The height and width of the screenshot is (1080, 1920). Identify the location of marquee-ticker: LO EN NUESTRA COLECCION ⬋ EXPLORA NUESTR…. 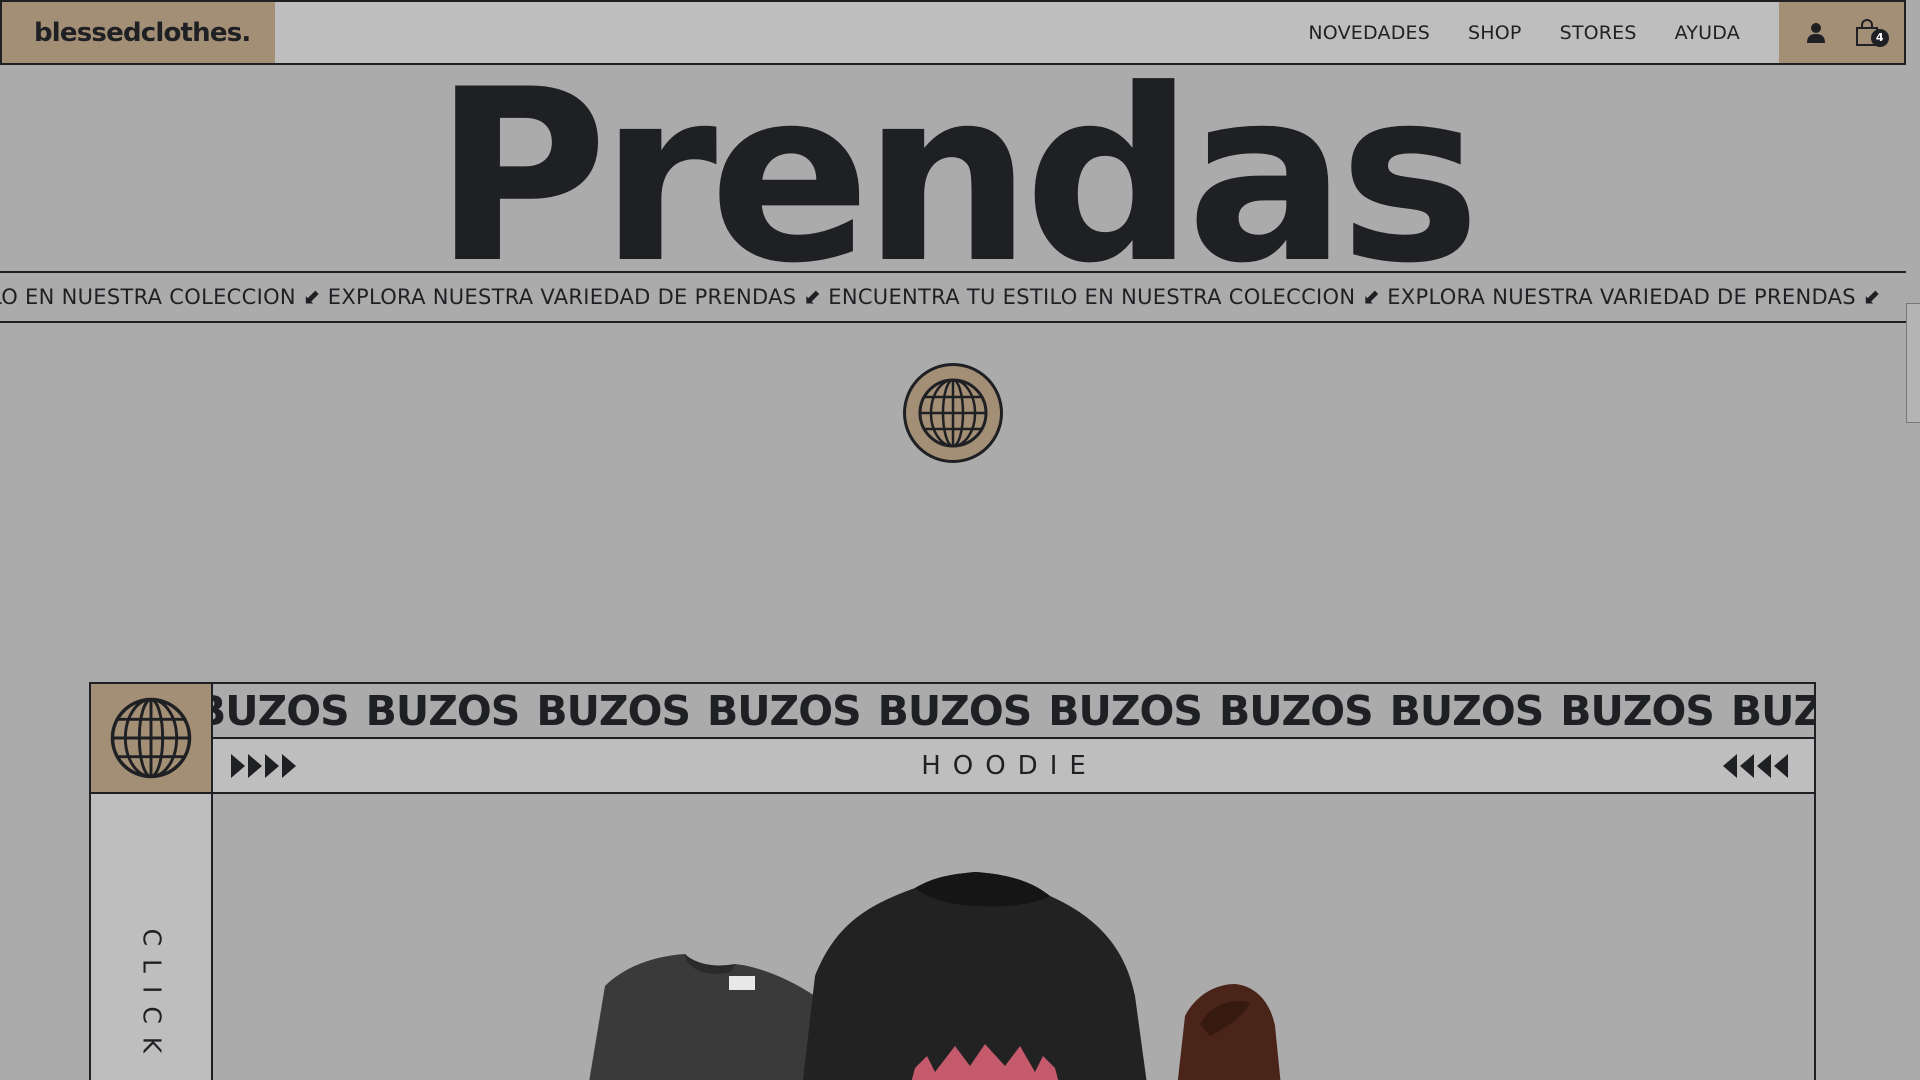
(953, 297).